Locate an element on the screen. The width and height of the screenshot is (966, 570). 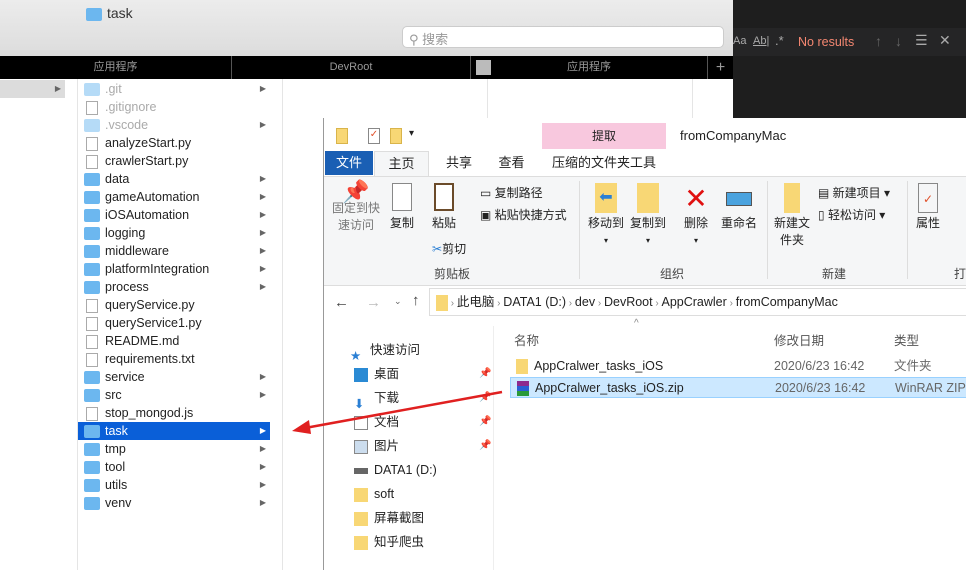
annotation-arrow is located at coordinates (397, 412).